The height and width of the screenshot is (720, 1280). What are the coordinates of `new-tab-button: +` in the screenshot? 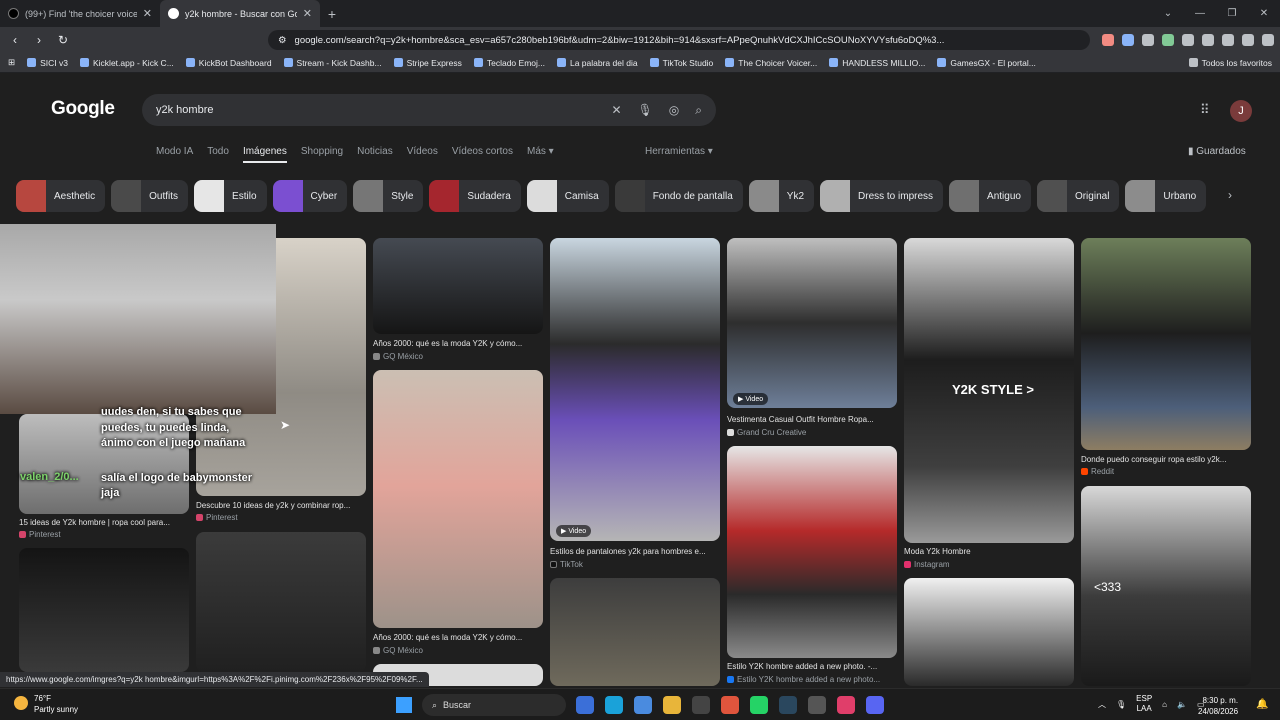 It's located at (332, 14).